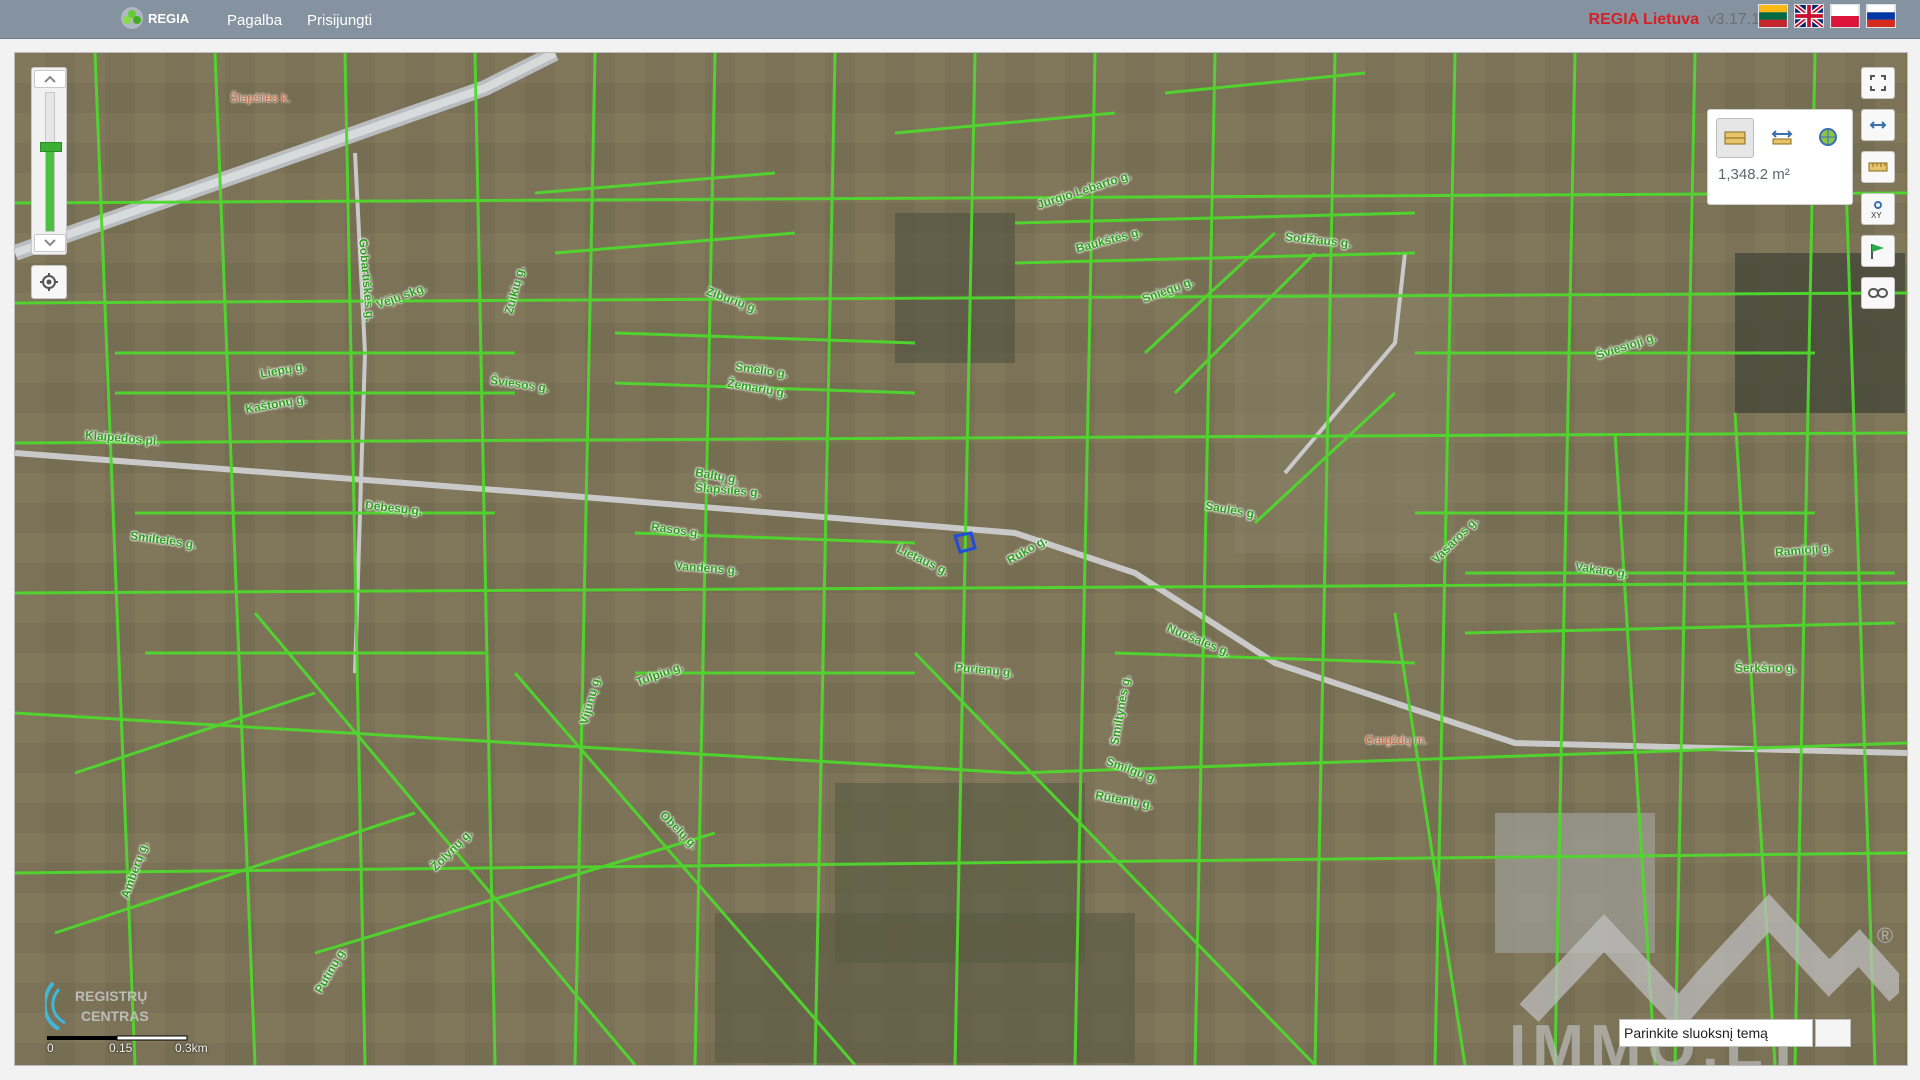 This screenshot has height=1080, width=1920. I want to click on language-switcher, so click(1827, 16).